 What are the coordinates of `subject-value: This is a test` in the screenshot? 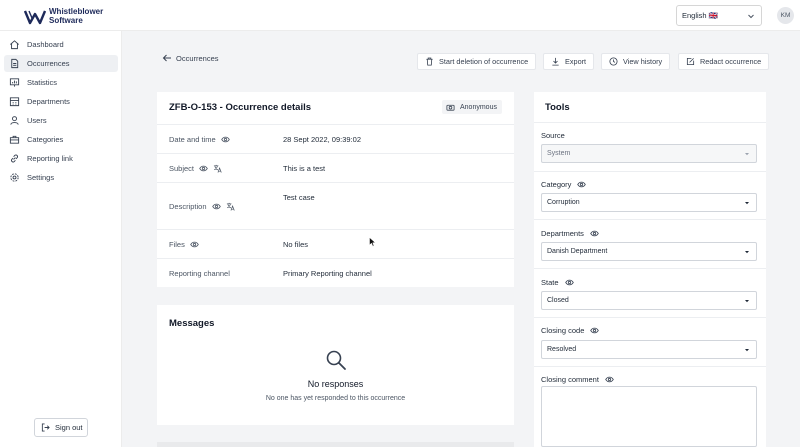 It's located at (304, 168).